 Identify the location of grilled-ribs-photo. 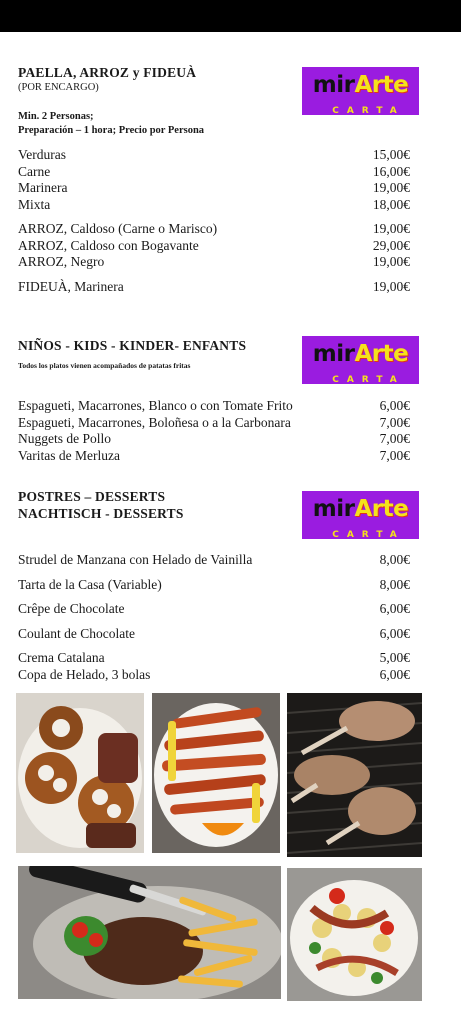
(354, 775).